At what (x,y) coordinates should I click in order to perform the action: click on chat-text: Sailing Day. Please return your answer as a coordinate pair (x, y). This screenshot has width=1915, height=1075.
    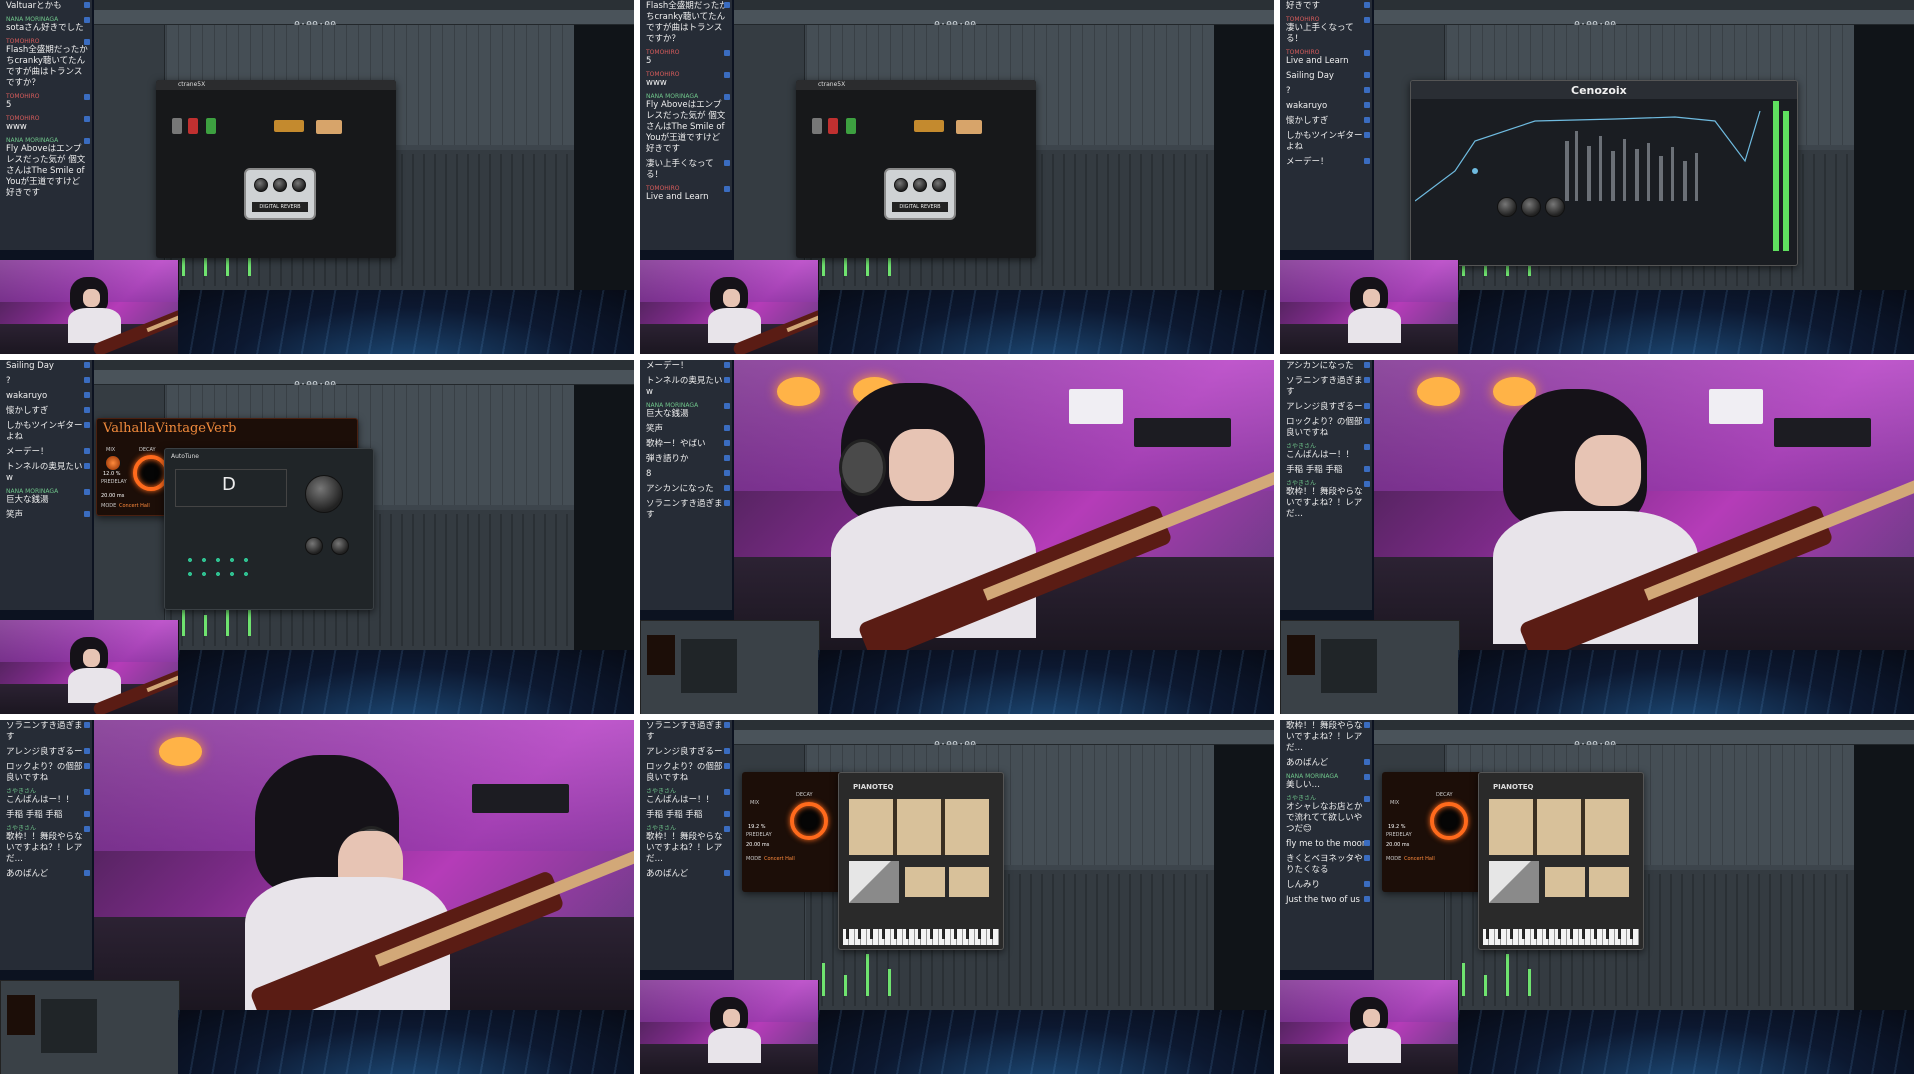
    Looking at the image, I should click on (30, 366).